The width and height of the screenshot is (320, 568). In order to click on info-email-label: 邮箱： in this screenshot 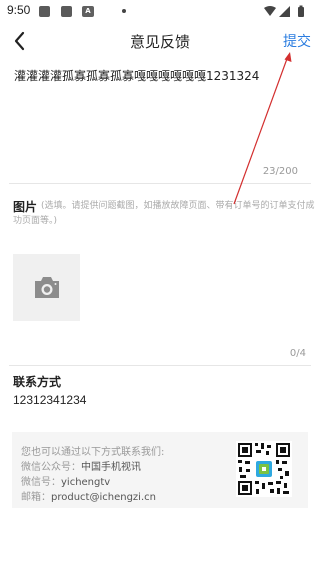, I will do `click(36, 497)`.